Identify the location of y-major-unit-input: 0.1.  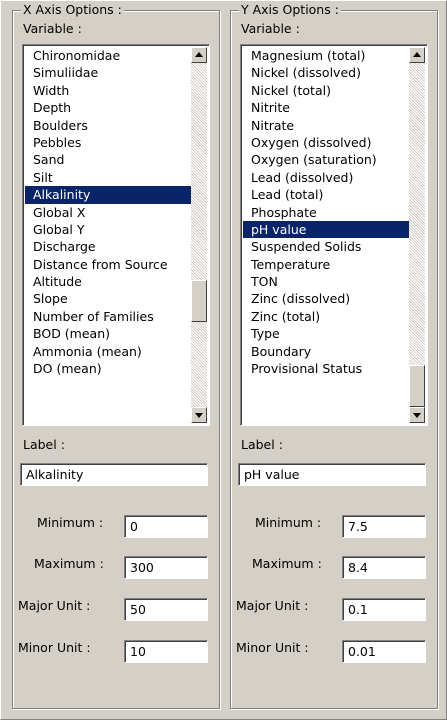
(384, 609).